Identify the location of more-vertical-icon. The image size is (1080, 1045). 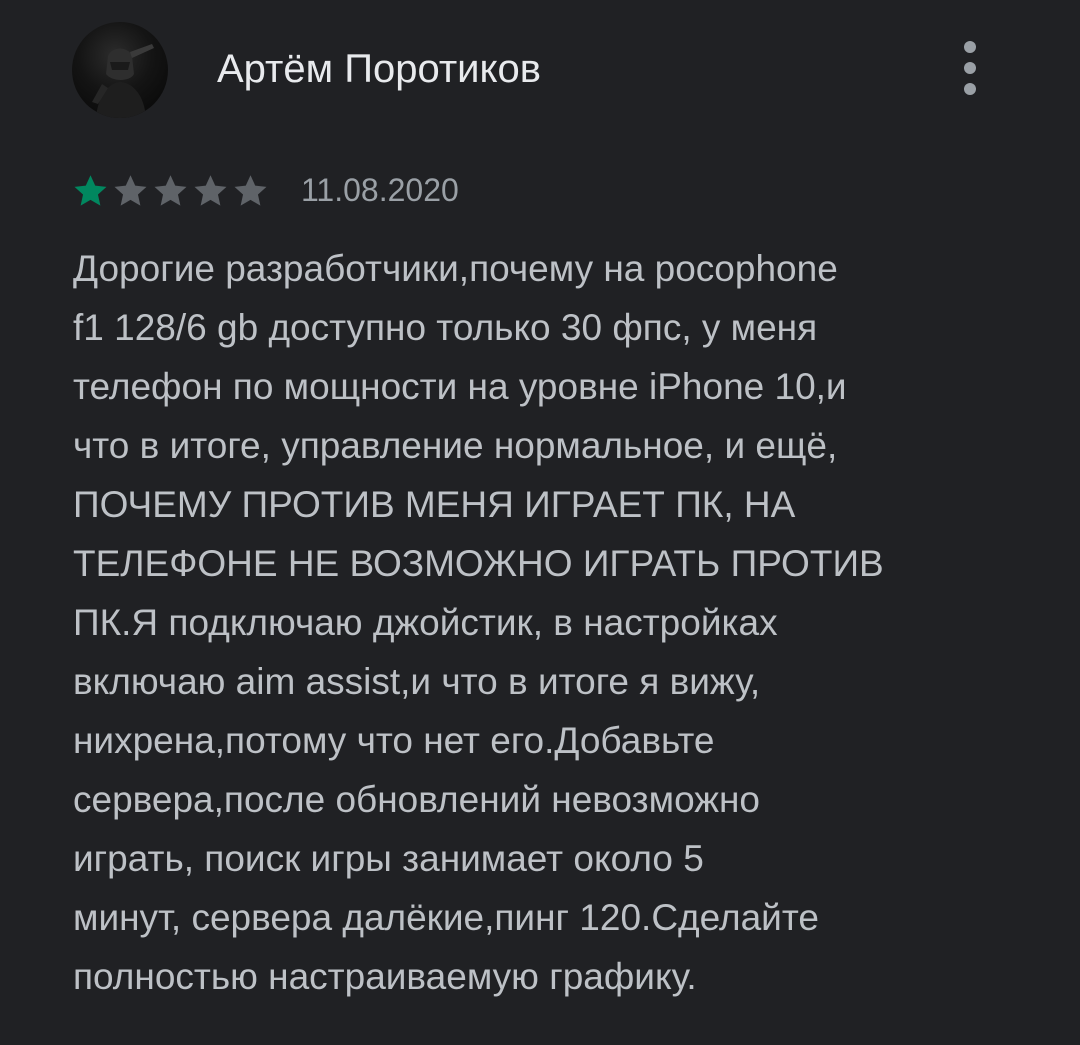
(970, 47).